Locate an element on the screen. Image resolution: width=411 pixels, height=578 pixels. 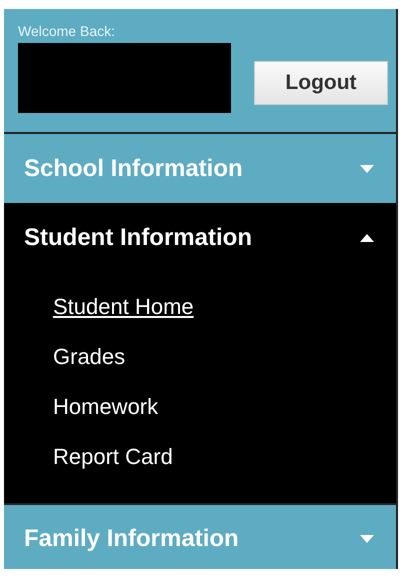
menu-link: Report Card is located at coordinates (113, 456).